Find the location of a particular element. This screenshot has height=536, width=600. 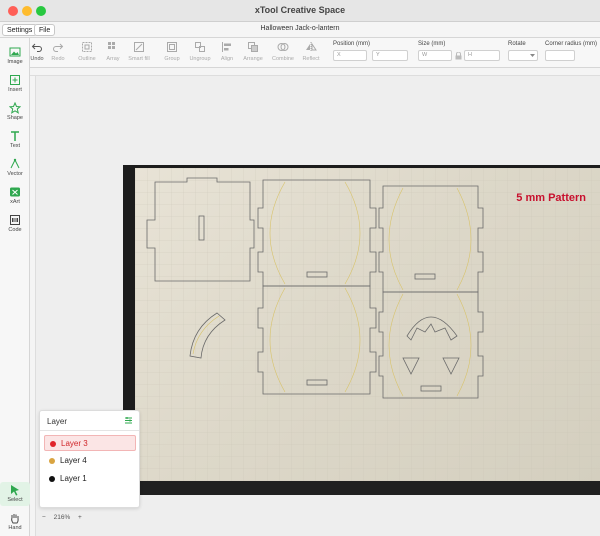

shape-icon is located at coordinates (15, 108).